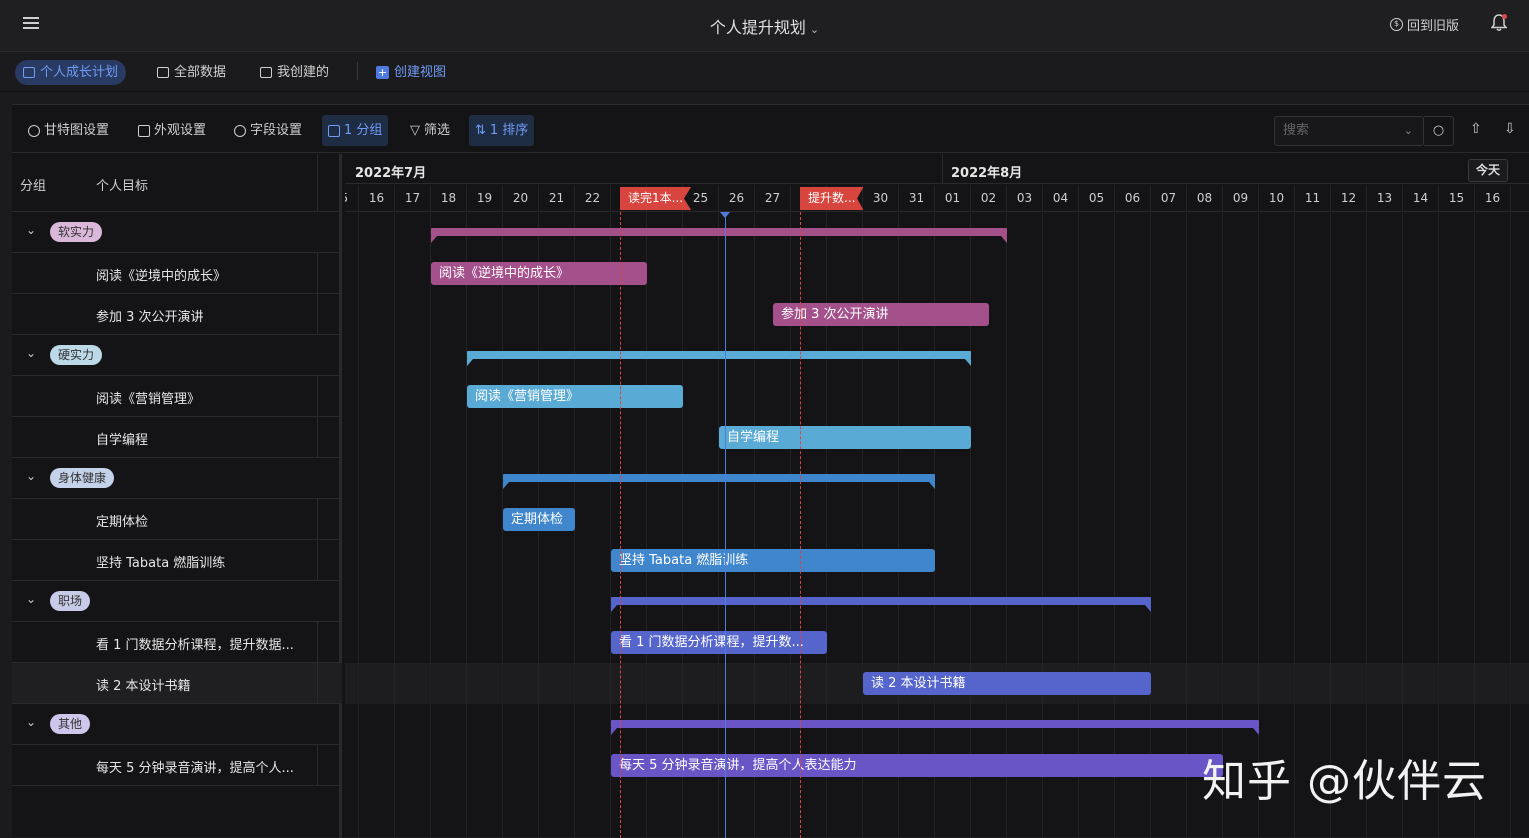 This screenshot has width=1529, height=838. What do you see at coordinates (180, 130) in the screenshot?
I see `appearance-label: 外观设置` at bounding box center [180, 130].